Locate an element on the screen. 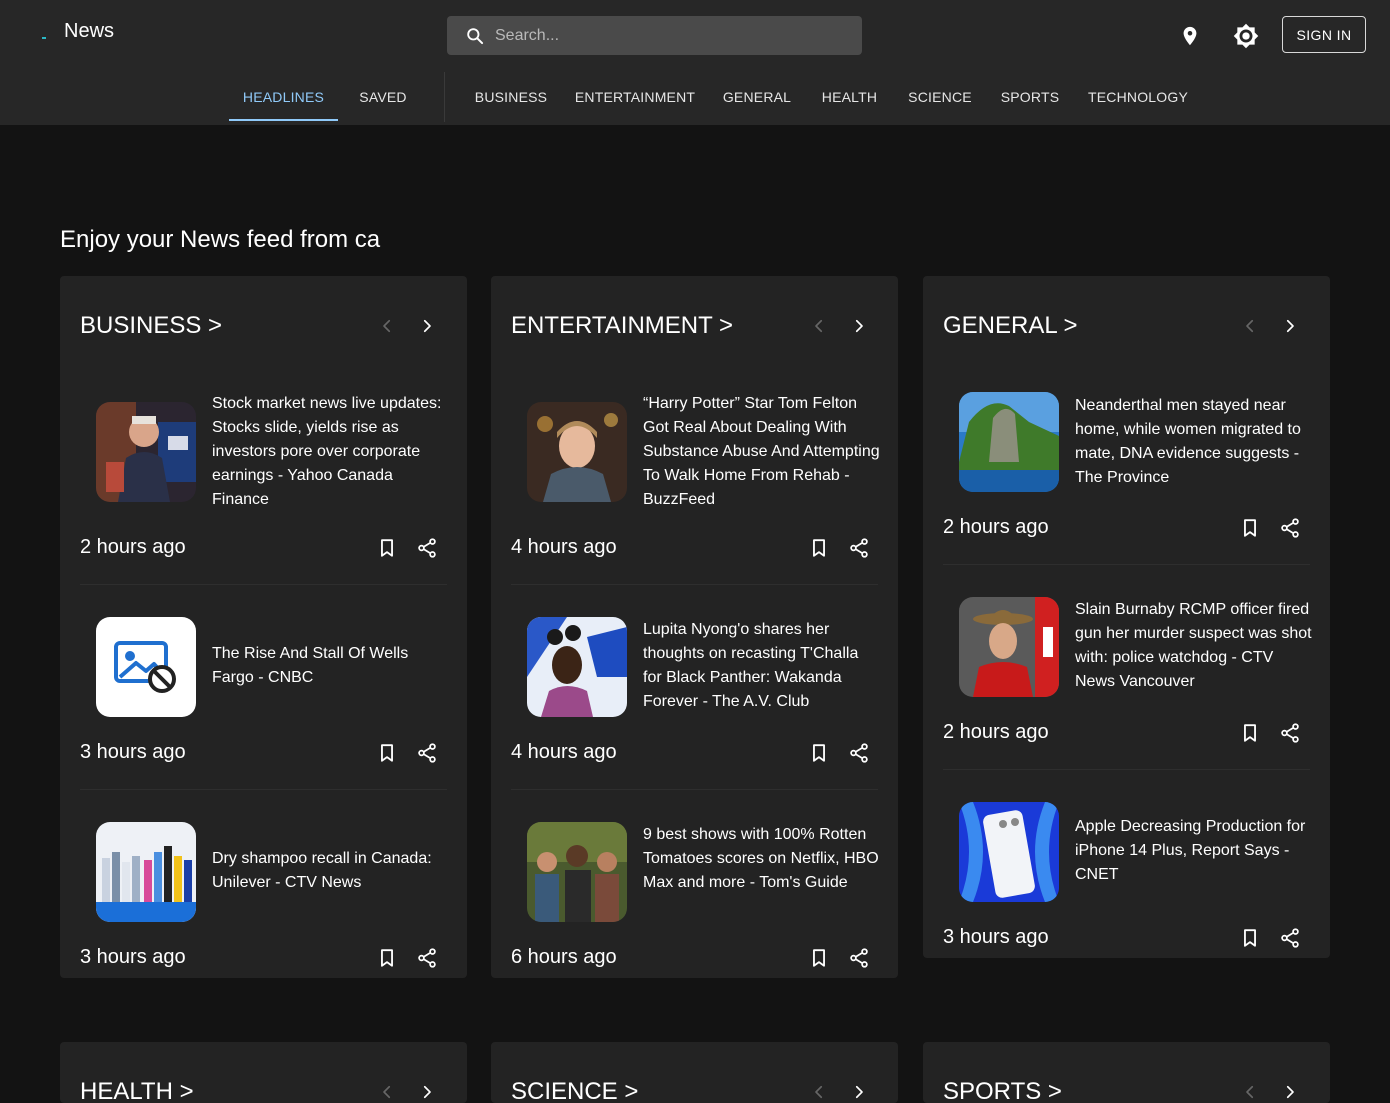  section-title: GENERAL > is located at coordinates (1010, 326).